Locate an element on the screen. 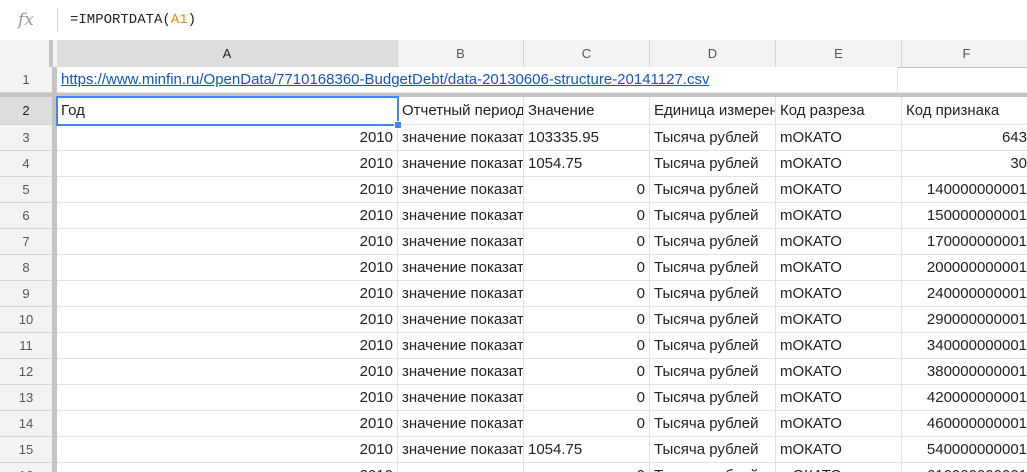  cell-d12: Тысяча рублей is located at coordinates (713, 372).